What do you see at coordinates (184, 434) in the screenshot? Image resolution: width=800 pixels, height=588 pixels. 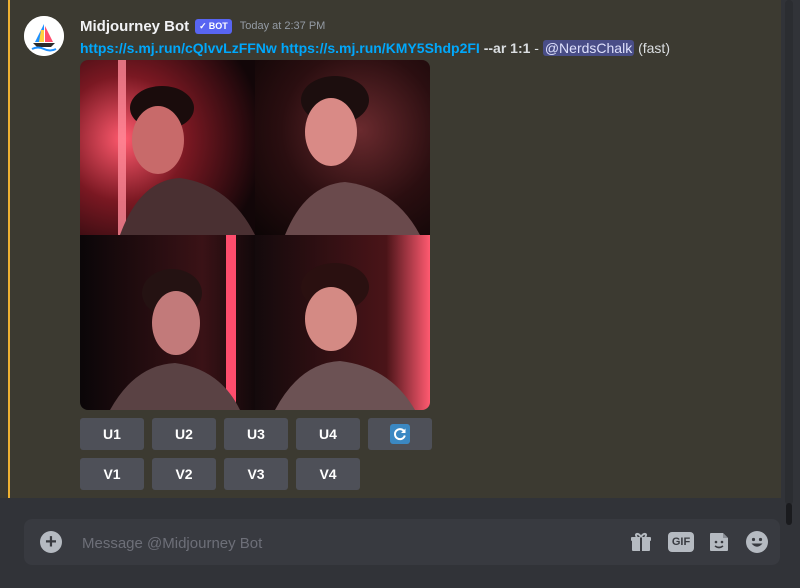 I see `upscale-button-2: U2` at bounding box center [184, 434].